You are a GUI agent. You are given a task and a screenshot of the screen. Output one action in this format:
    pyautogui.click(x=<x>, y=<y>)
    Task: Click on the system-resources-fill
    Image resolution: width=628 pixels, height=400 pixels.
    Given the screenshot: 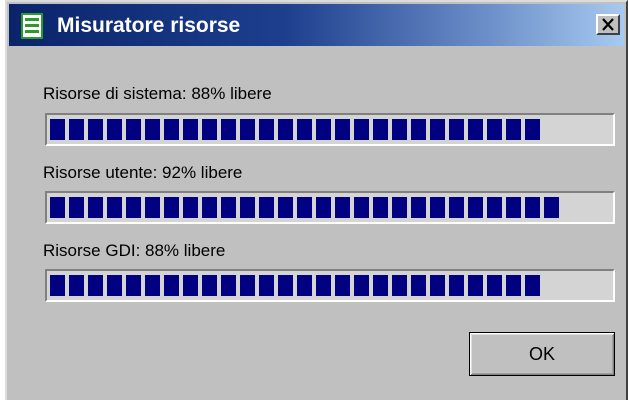 What is the action you would take?
    pyautogui.click(x=295, y=129)
    